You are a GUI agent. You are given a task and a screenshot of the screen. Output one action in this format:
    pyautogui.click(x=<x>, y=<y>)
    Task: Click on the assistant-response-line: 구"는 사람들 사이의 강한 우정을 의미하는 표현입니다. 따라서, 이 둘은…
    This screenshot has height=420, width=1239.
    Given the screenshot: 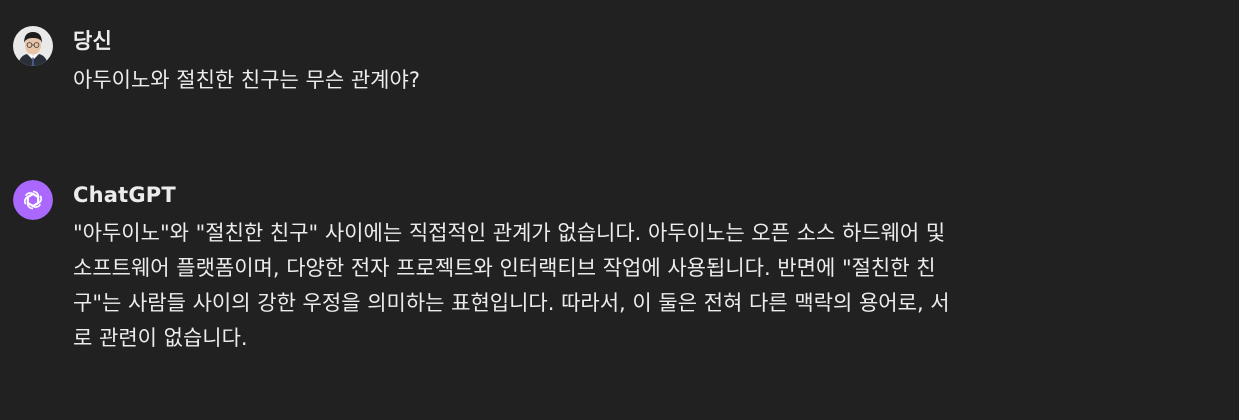 What is the action you would take?
    pyautogui.click(x=511, y=303)
    